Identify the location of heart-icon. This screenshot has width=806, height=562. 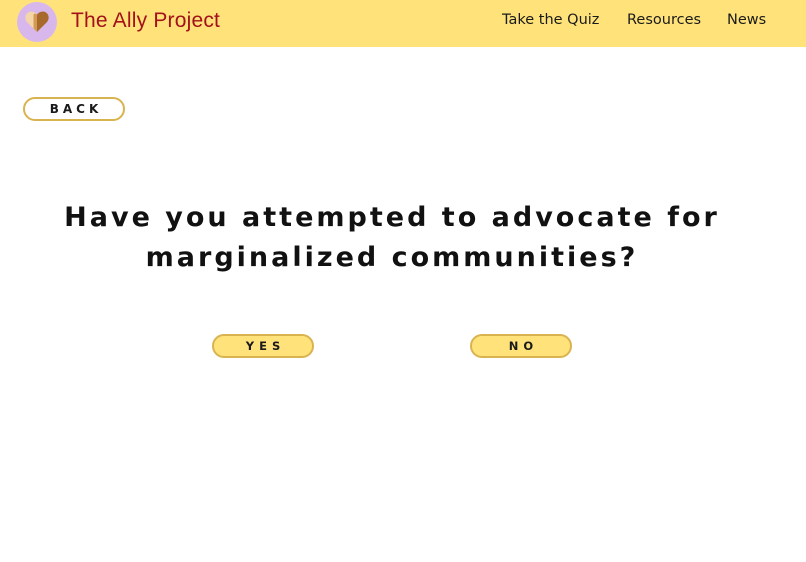
(37, 21).